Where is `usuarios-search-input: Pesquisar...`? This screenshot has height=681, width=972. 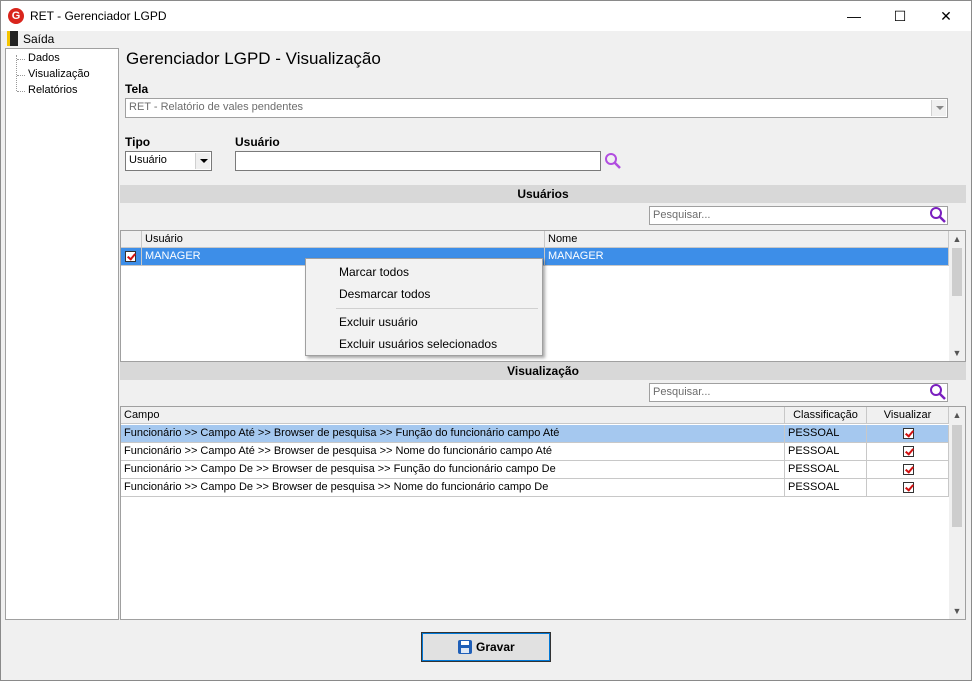 usuarios-search-input: Pesquisar... is located at coordinates (798, 215).